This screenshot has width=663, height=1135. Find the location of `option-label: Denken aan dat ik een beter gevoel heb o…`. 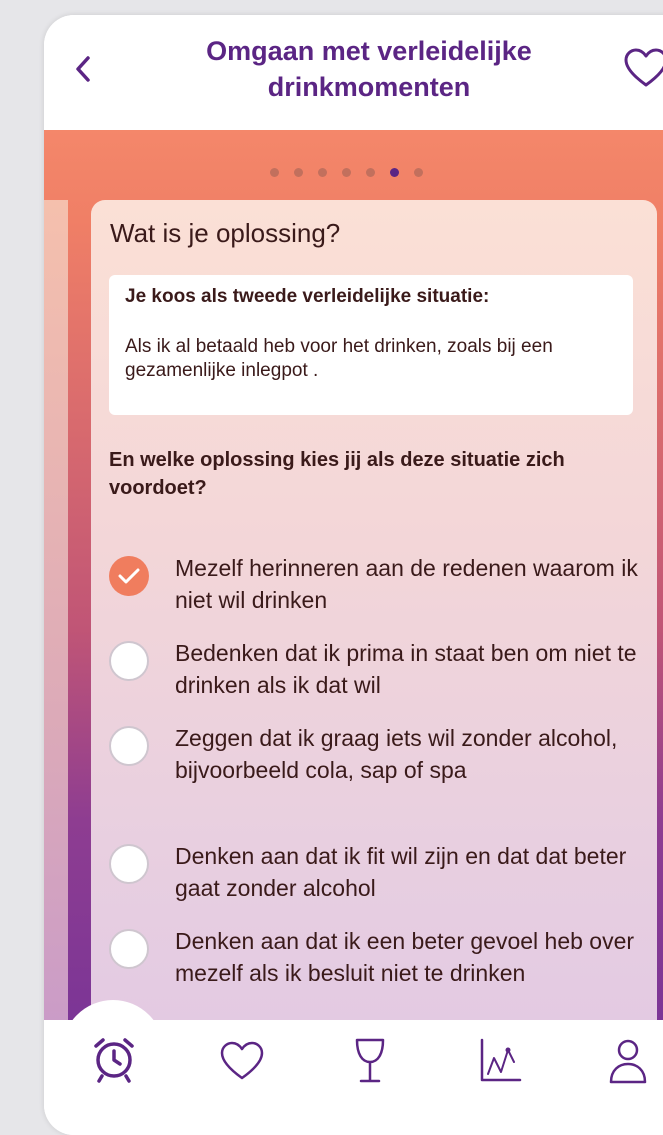

option-label: Denken aan dat ik een beter gevoel heb o… is located at coordinates (405, 957).